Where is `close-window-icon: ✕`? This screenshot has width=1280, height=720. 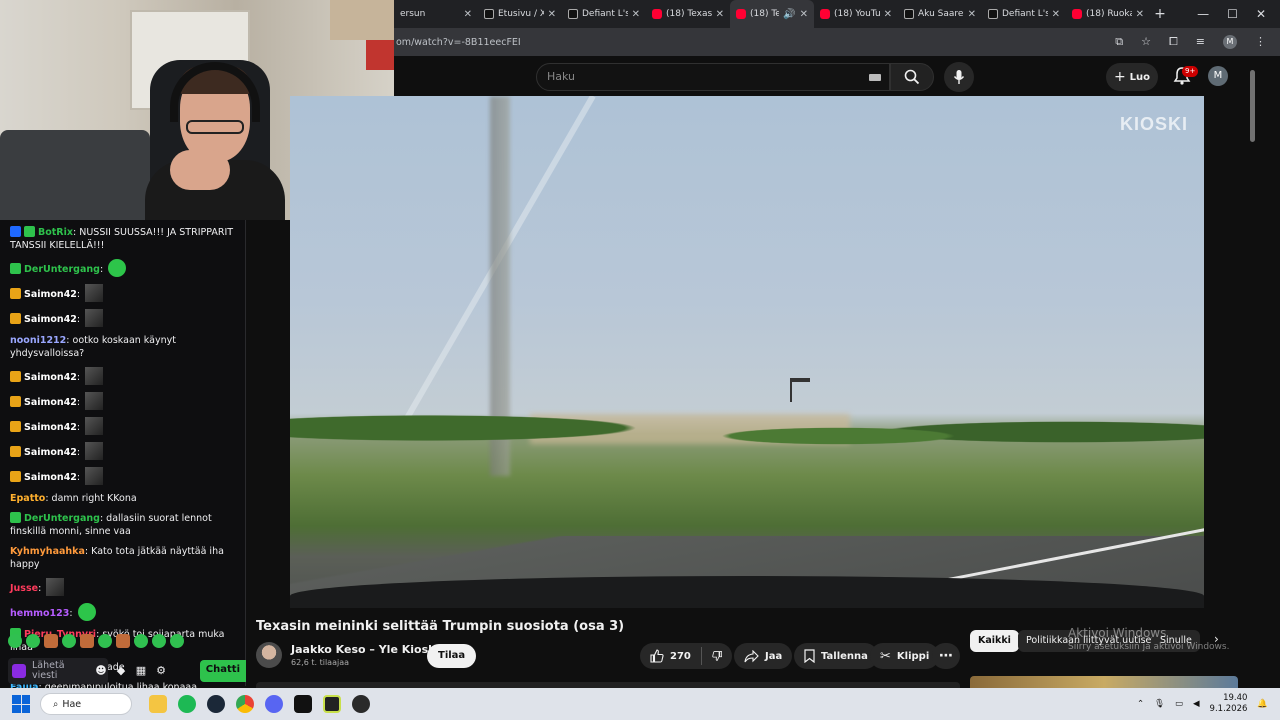
close-window-icon: ✕ is located at coordinates (1261, 14).